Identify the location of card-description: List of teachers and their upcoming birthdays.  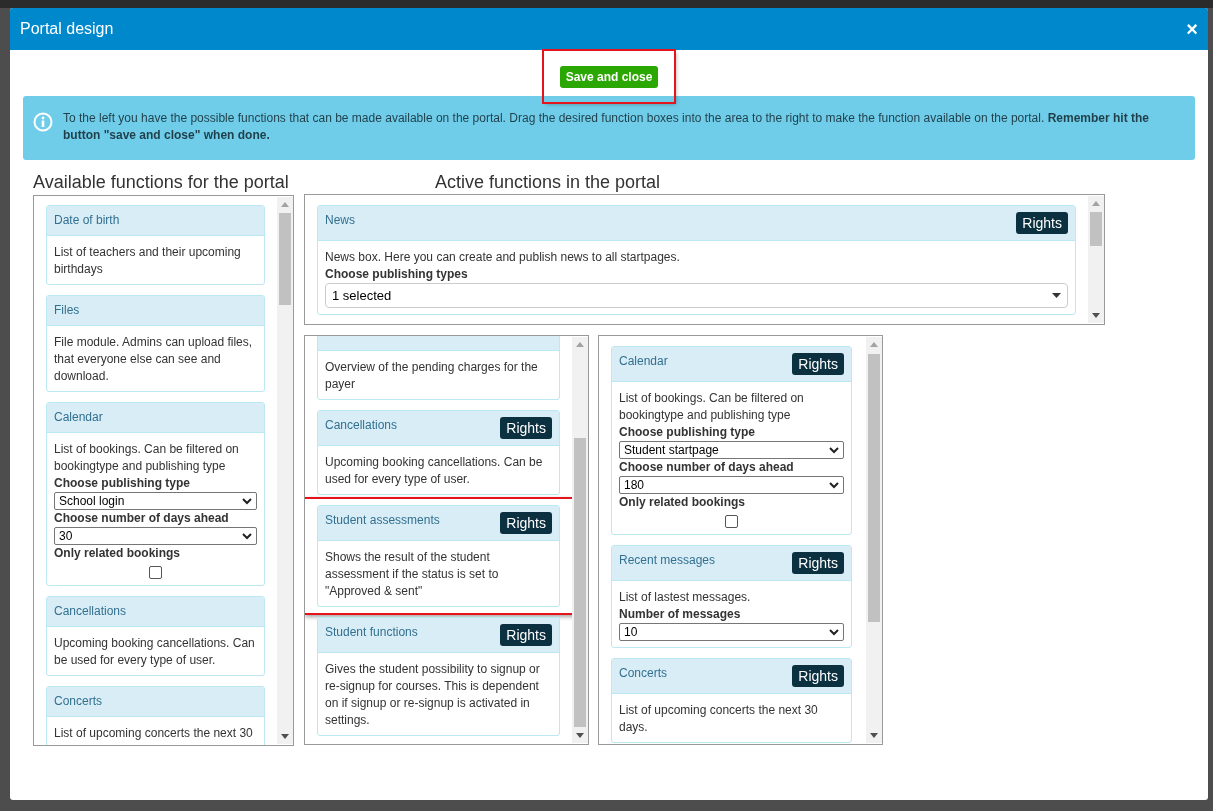
(148, 261).